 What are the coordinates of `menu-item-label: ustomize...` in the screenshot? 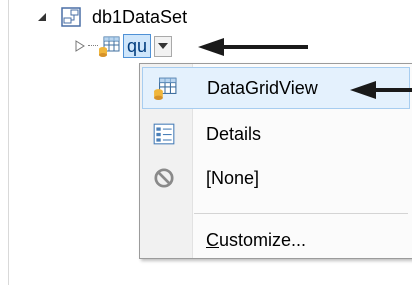 It's located at (263, 240).